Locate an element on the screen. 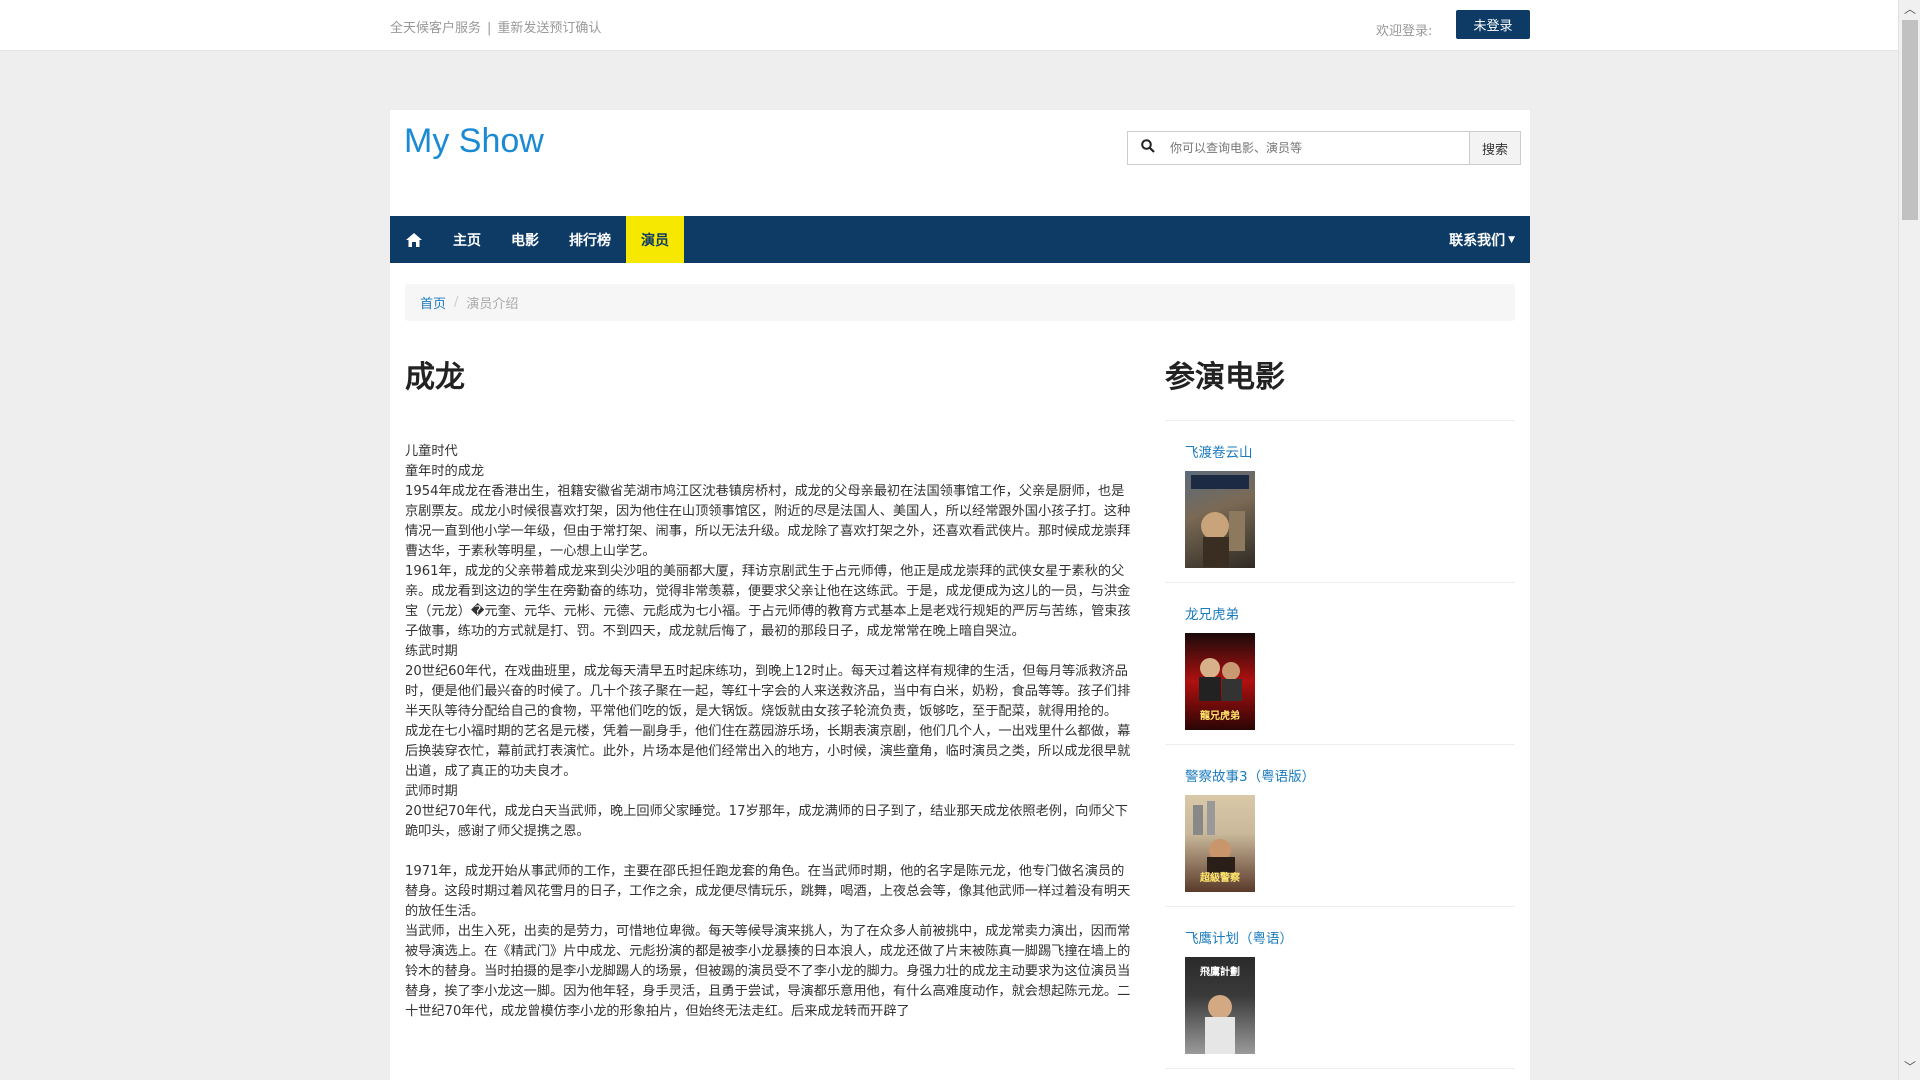 The height and width of the screenshot is (1080, 1920). login-button: 未登录 is located at coordinates (1493, 24).